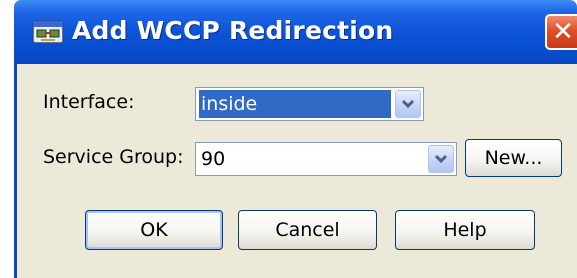 This screenshot has height=278, width=577. What do you see at coordinates (295, 104) in the screenshot?
I see `interface-select-value: inside` at bounding box center [295, 104].